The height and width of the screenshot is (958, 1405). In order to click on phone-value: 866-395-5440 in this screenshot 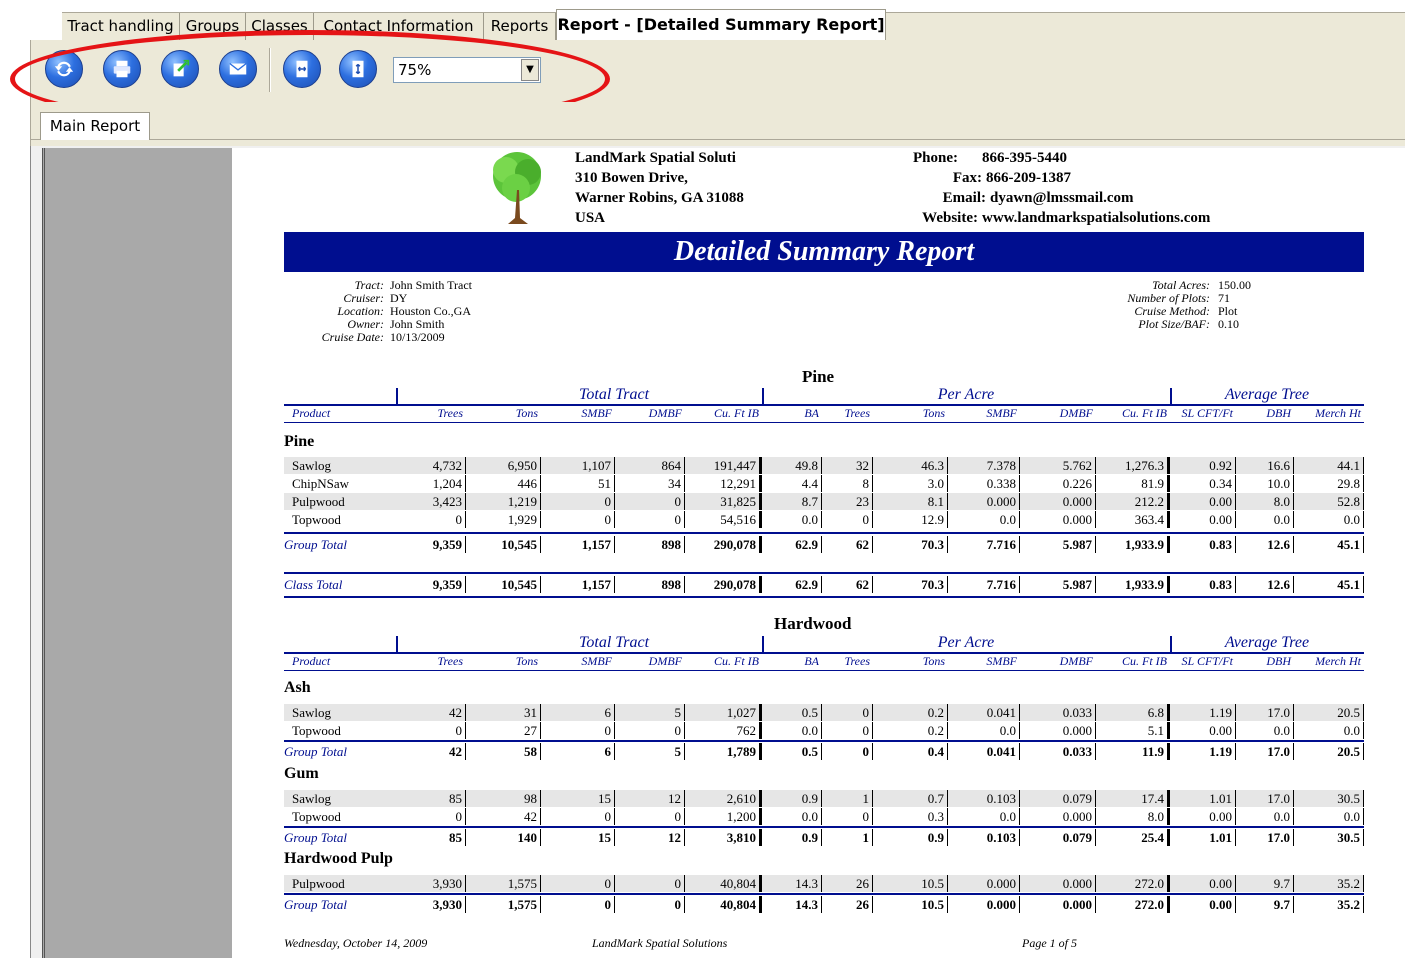, I will do `click(1024, 158)`.